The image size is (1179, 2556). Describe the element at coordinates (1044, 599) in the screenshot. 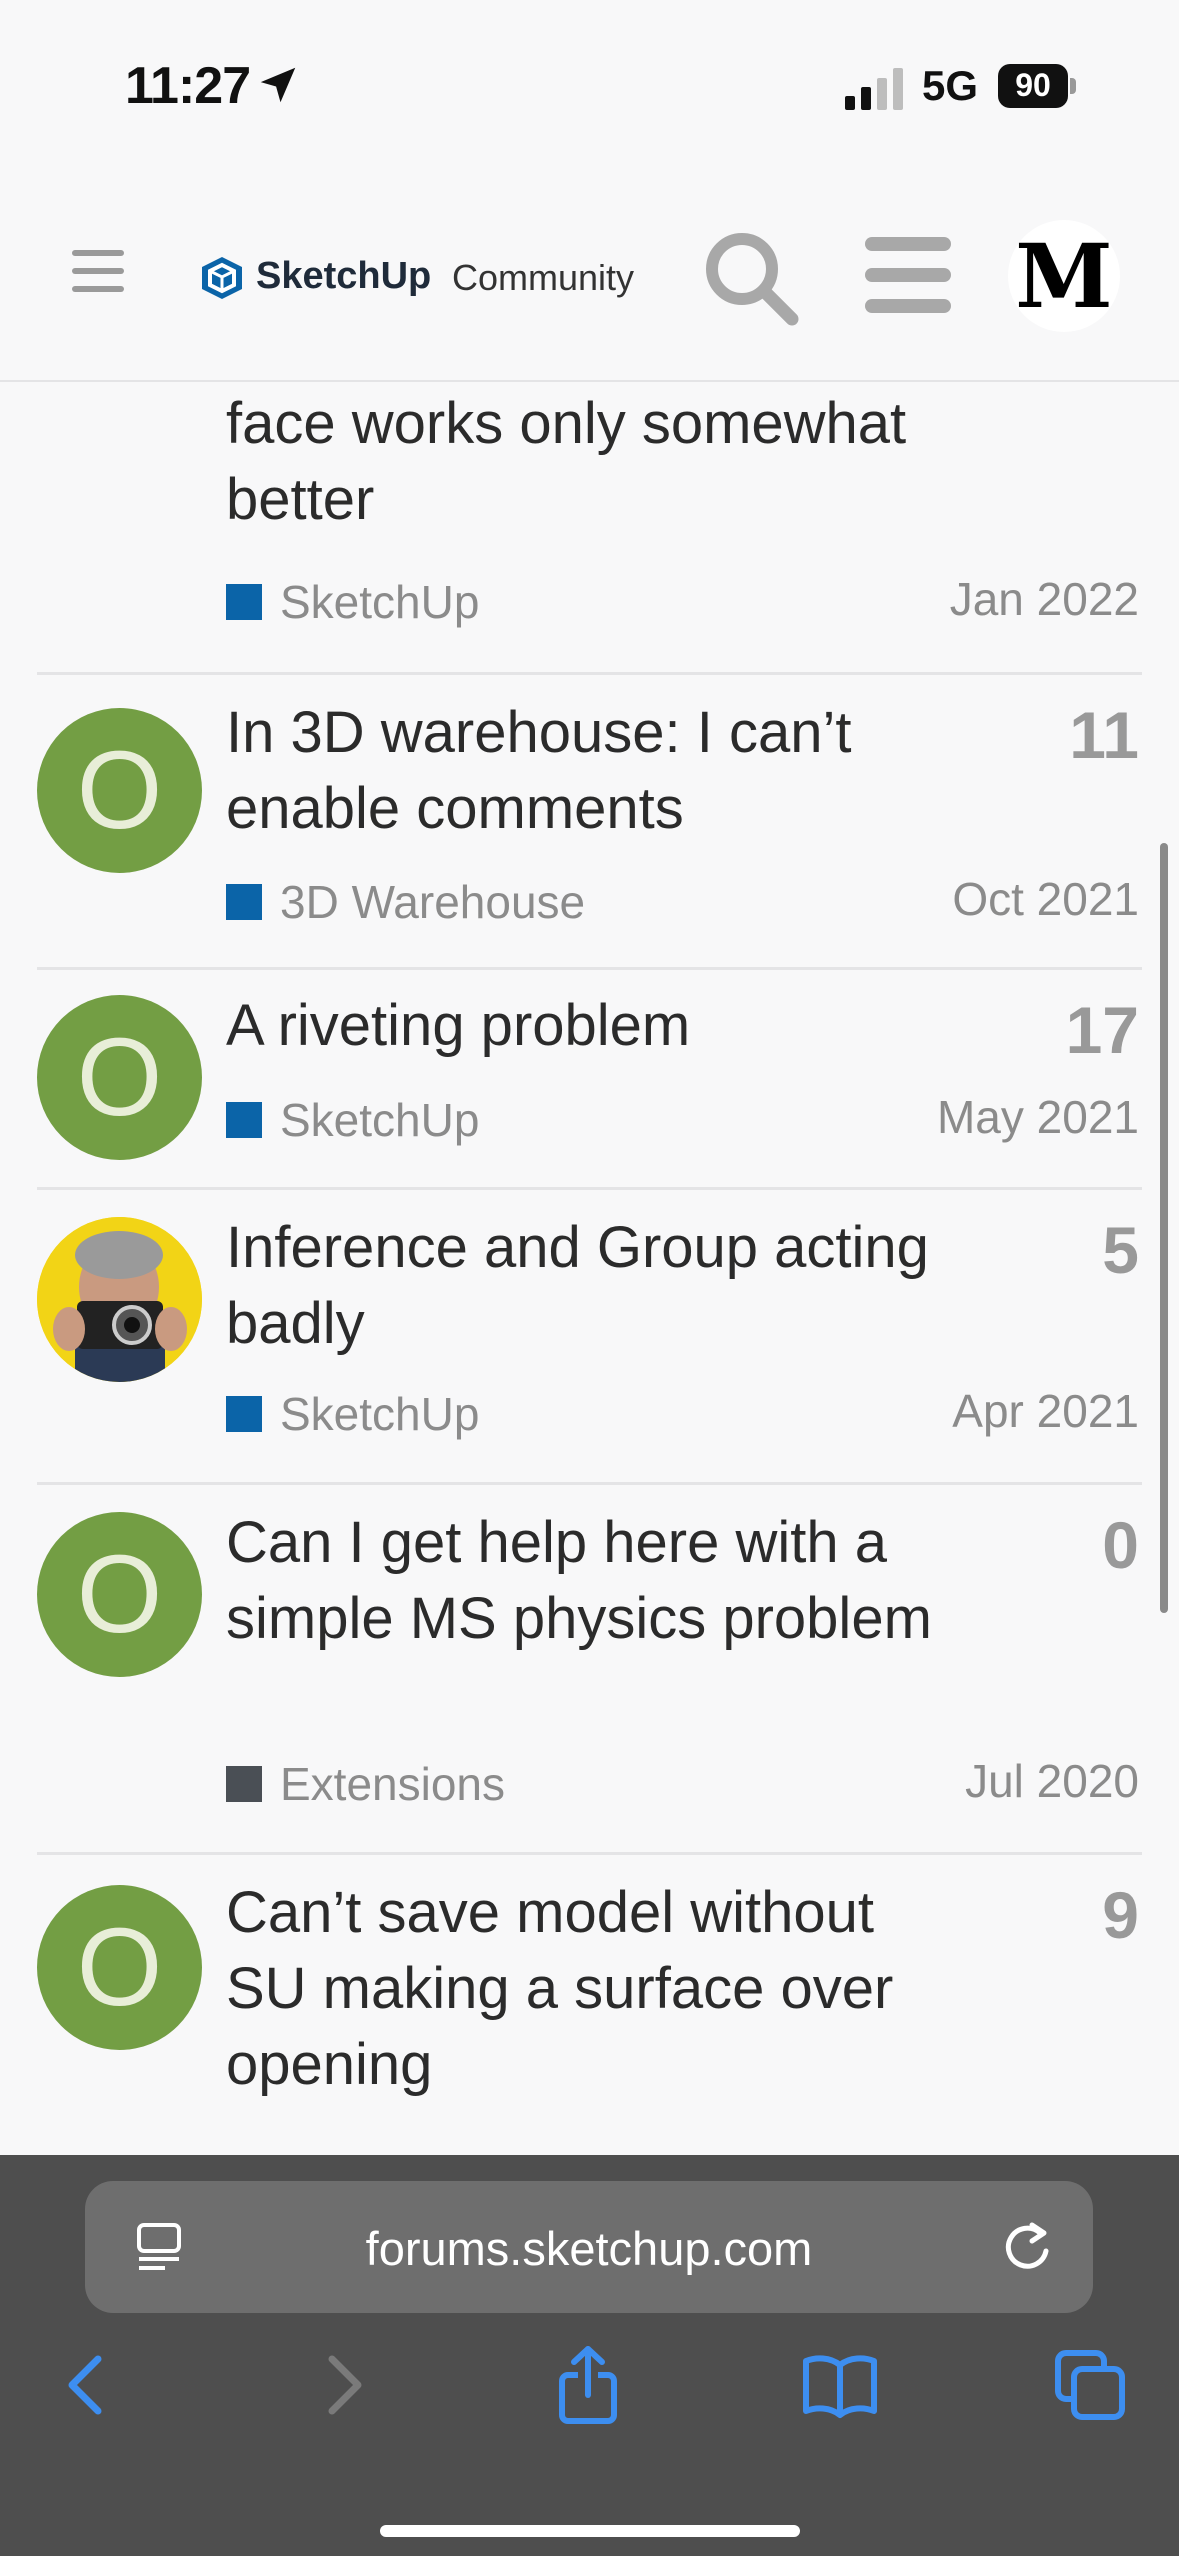

I see `topic-date: Jan 2022` at that location.